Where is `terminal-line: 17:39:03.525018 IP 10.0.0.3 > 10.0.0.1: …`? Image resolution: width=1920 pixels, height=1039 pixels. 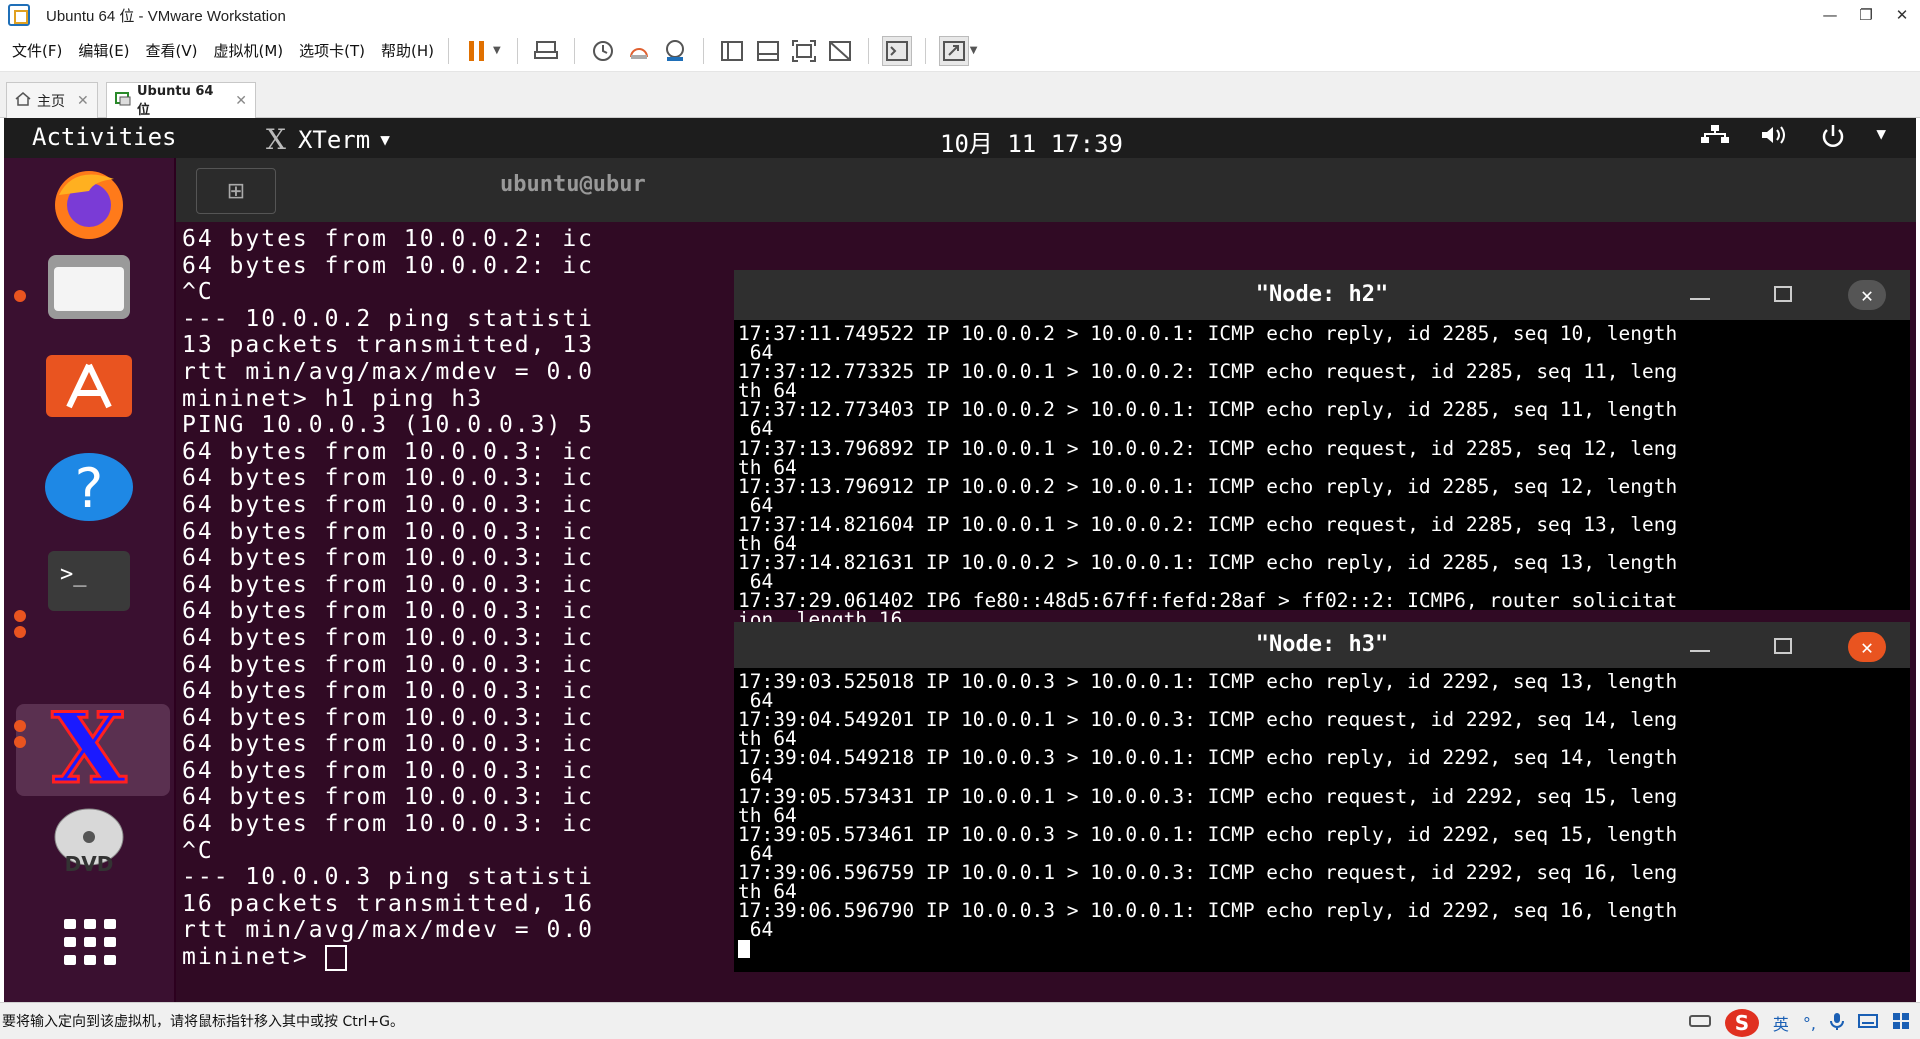
terminal-line: 17:39:03.525018 IP 10.0.0.3 > 10.0.0.1: … is located at coordinates (1208, 682).